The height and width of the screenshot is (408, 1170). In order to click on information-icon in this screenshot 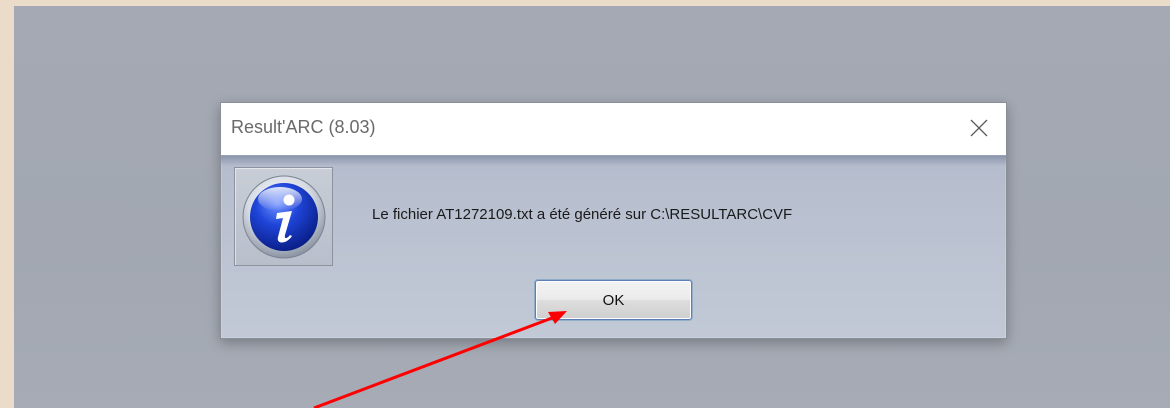, I will do `click(283, 216)`.